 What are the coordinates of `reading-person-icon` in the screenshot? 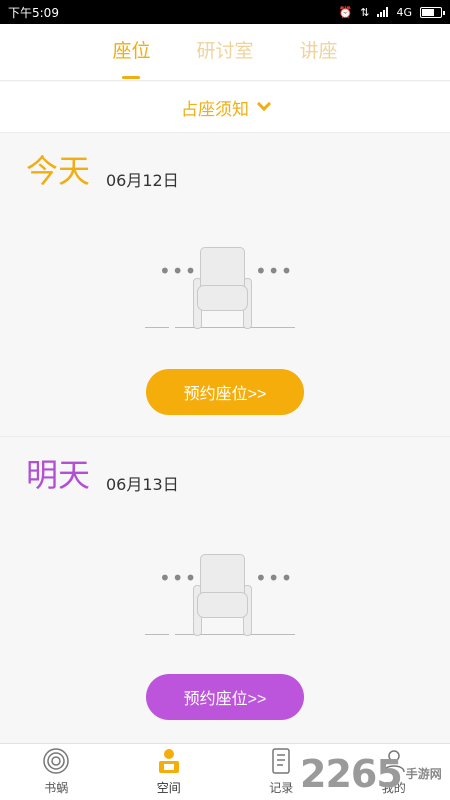 It's located at (169, 761).